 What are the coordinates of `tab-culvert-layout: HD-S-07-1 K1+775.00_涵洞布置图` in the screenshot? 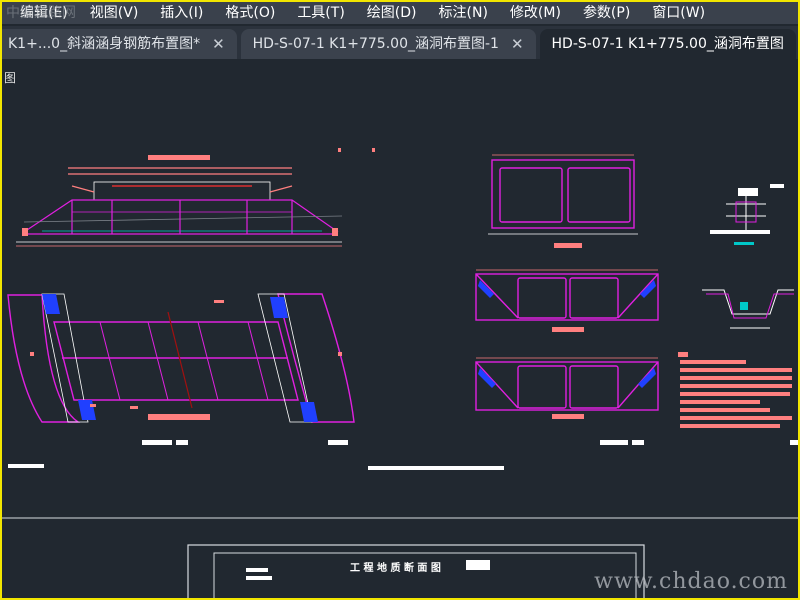 It's located at (667, 44).